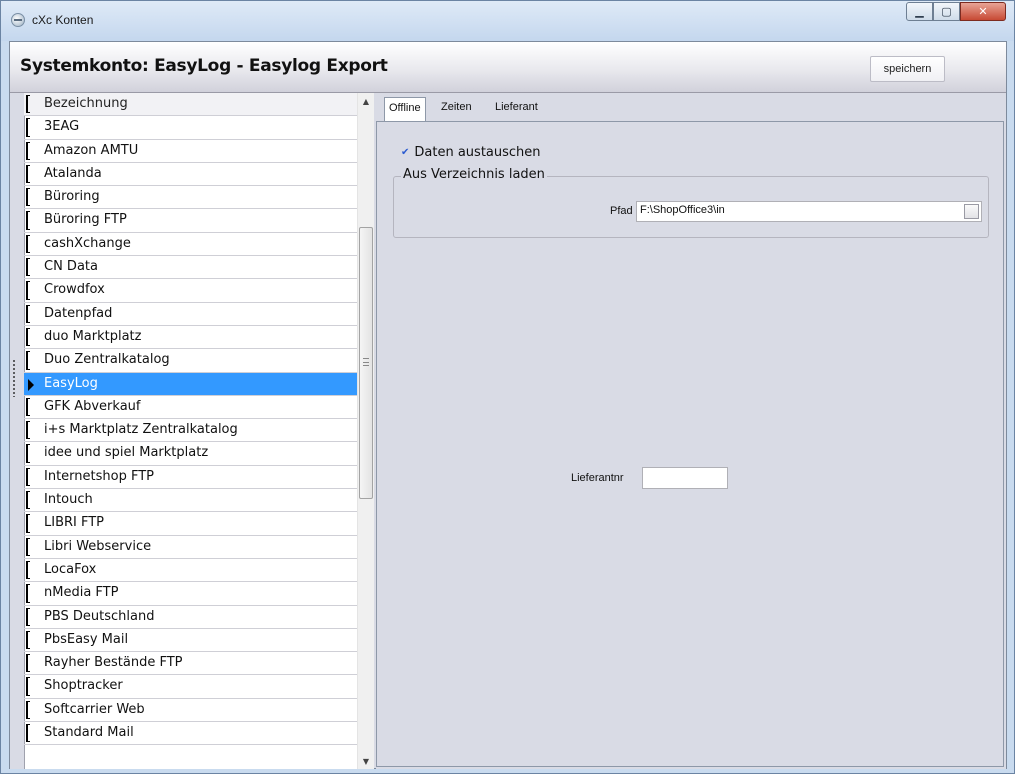  I want to click on list-item: EasyLog, so click(190, 384).